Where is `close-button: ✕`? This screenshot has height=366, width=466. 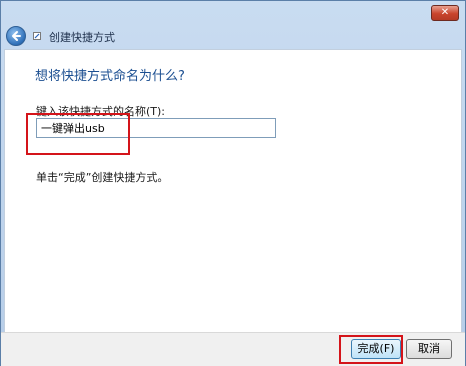 close-button: ✕ is located at coordinates (445, 13).